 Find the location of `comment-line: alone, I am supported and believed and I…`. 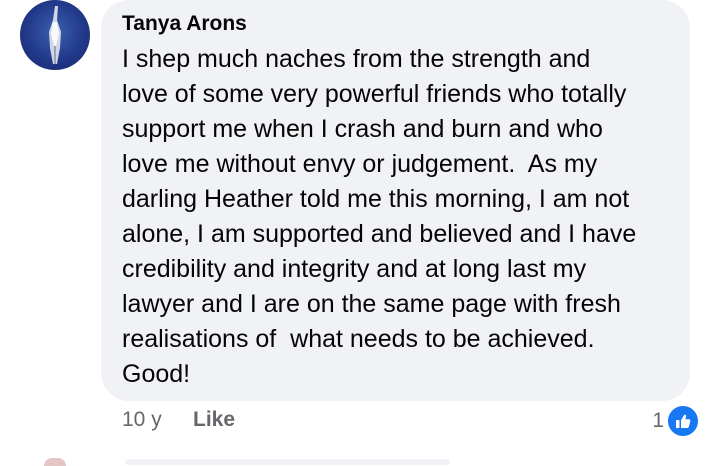

comment-line: alone, I am supported and believed and I… is located at coordinates (379, 234).